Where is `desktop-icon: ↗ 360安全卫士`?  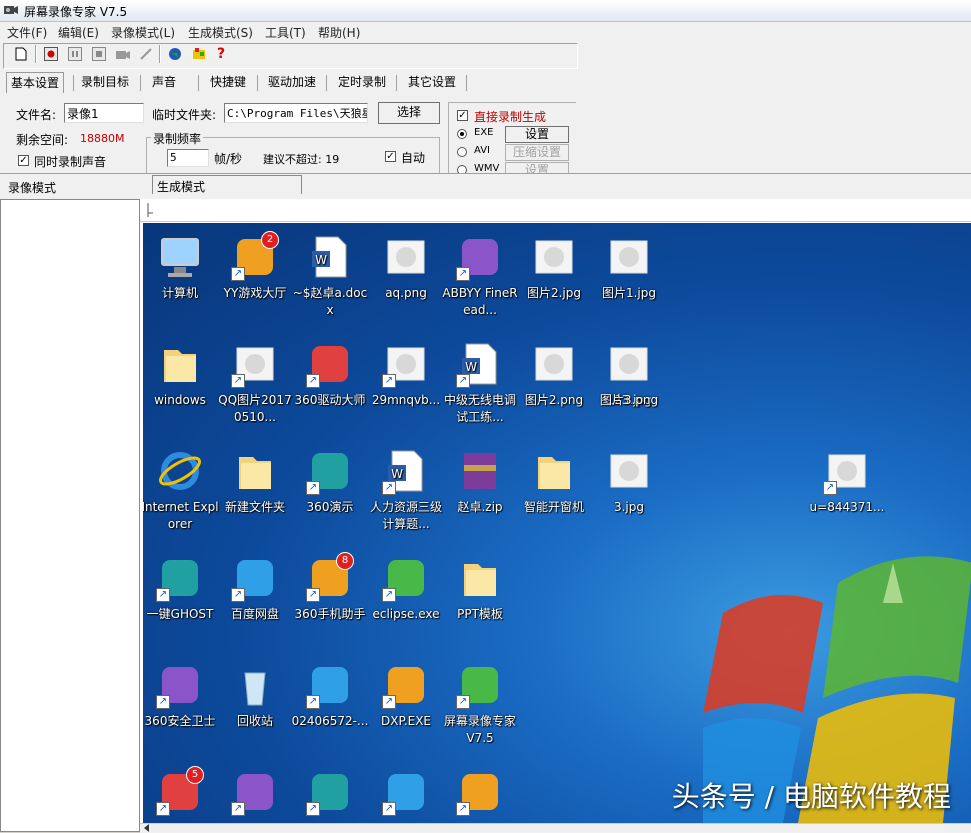
desktop-icon: ↗ 360安全卫士 is located at coordinates (181, 695).